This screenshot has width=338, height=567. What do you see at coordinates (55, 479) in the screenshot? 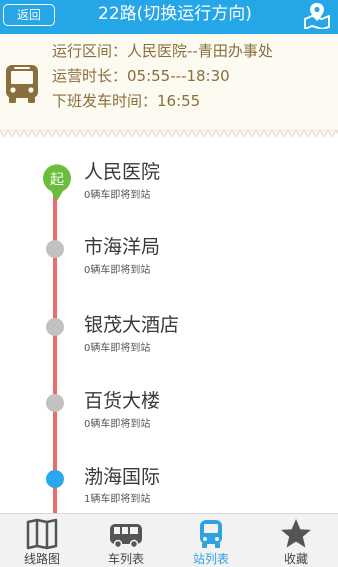
I see `stop-dot-bus-present` at bounding box center [55, 479].